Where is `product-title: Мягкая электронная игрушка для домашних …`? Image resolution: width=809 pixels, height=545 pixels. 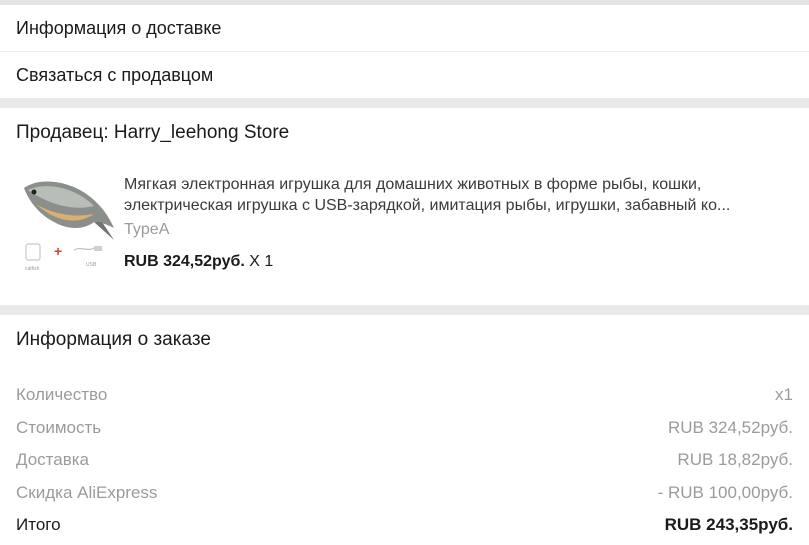
product-title: Мягкая электронная игрушка для домашних … is located at coordinates (459, 195).